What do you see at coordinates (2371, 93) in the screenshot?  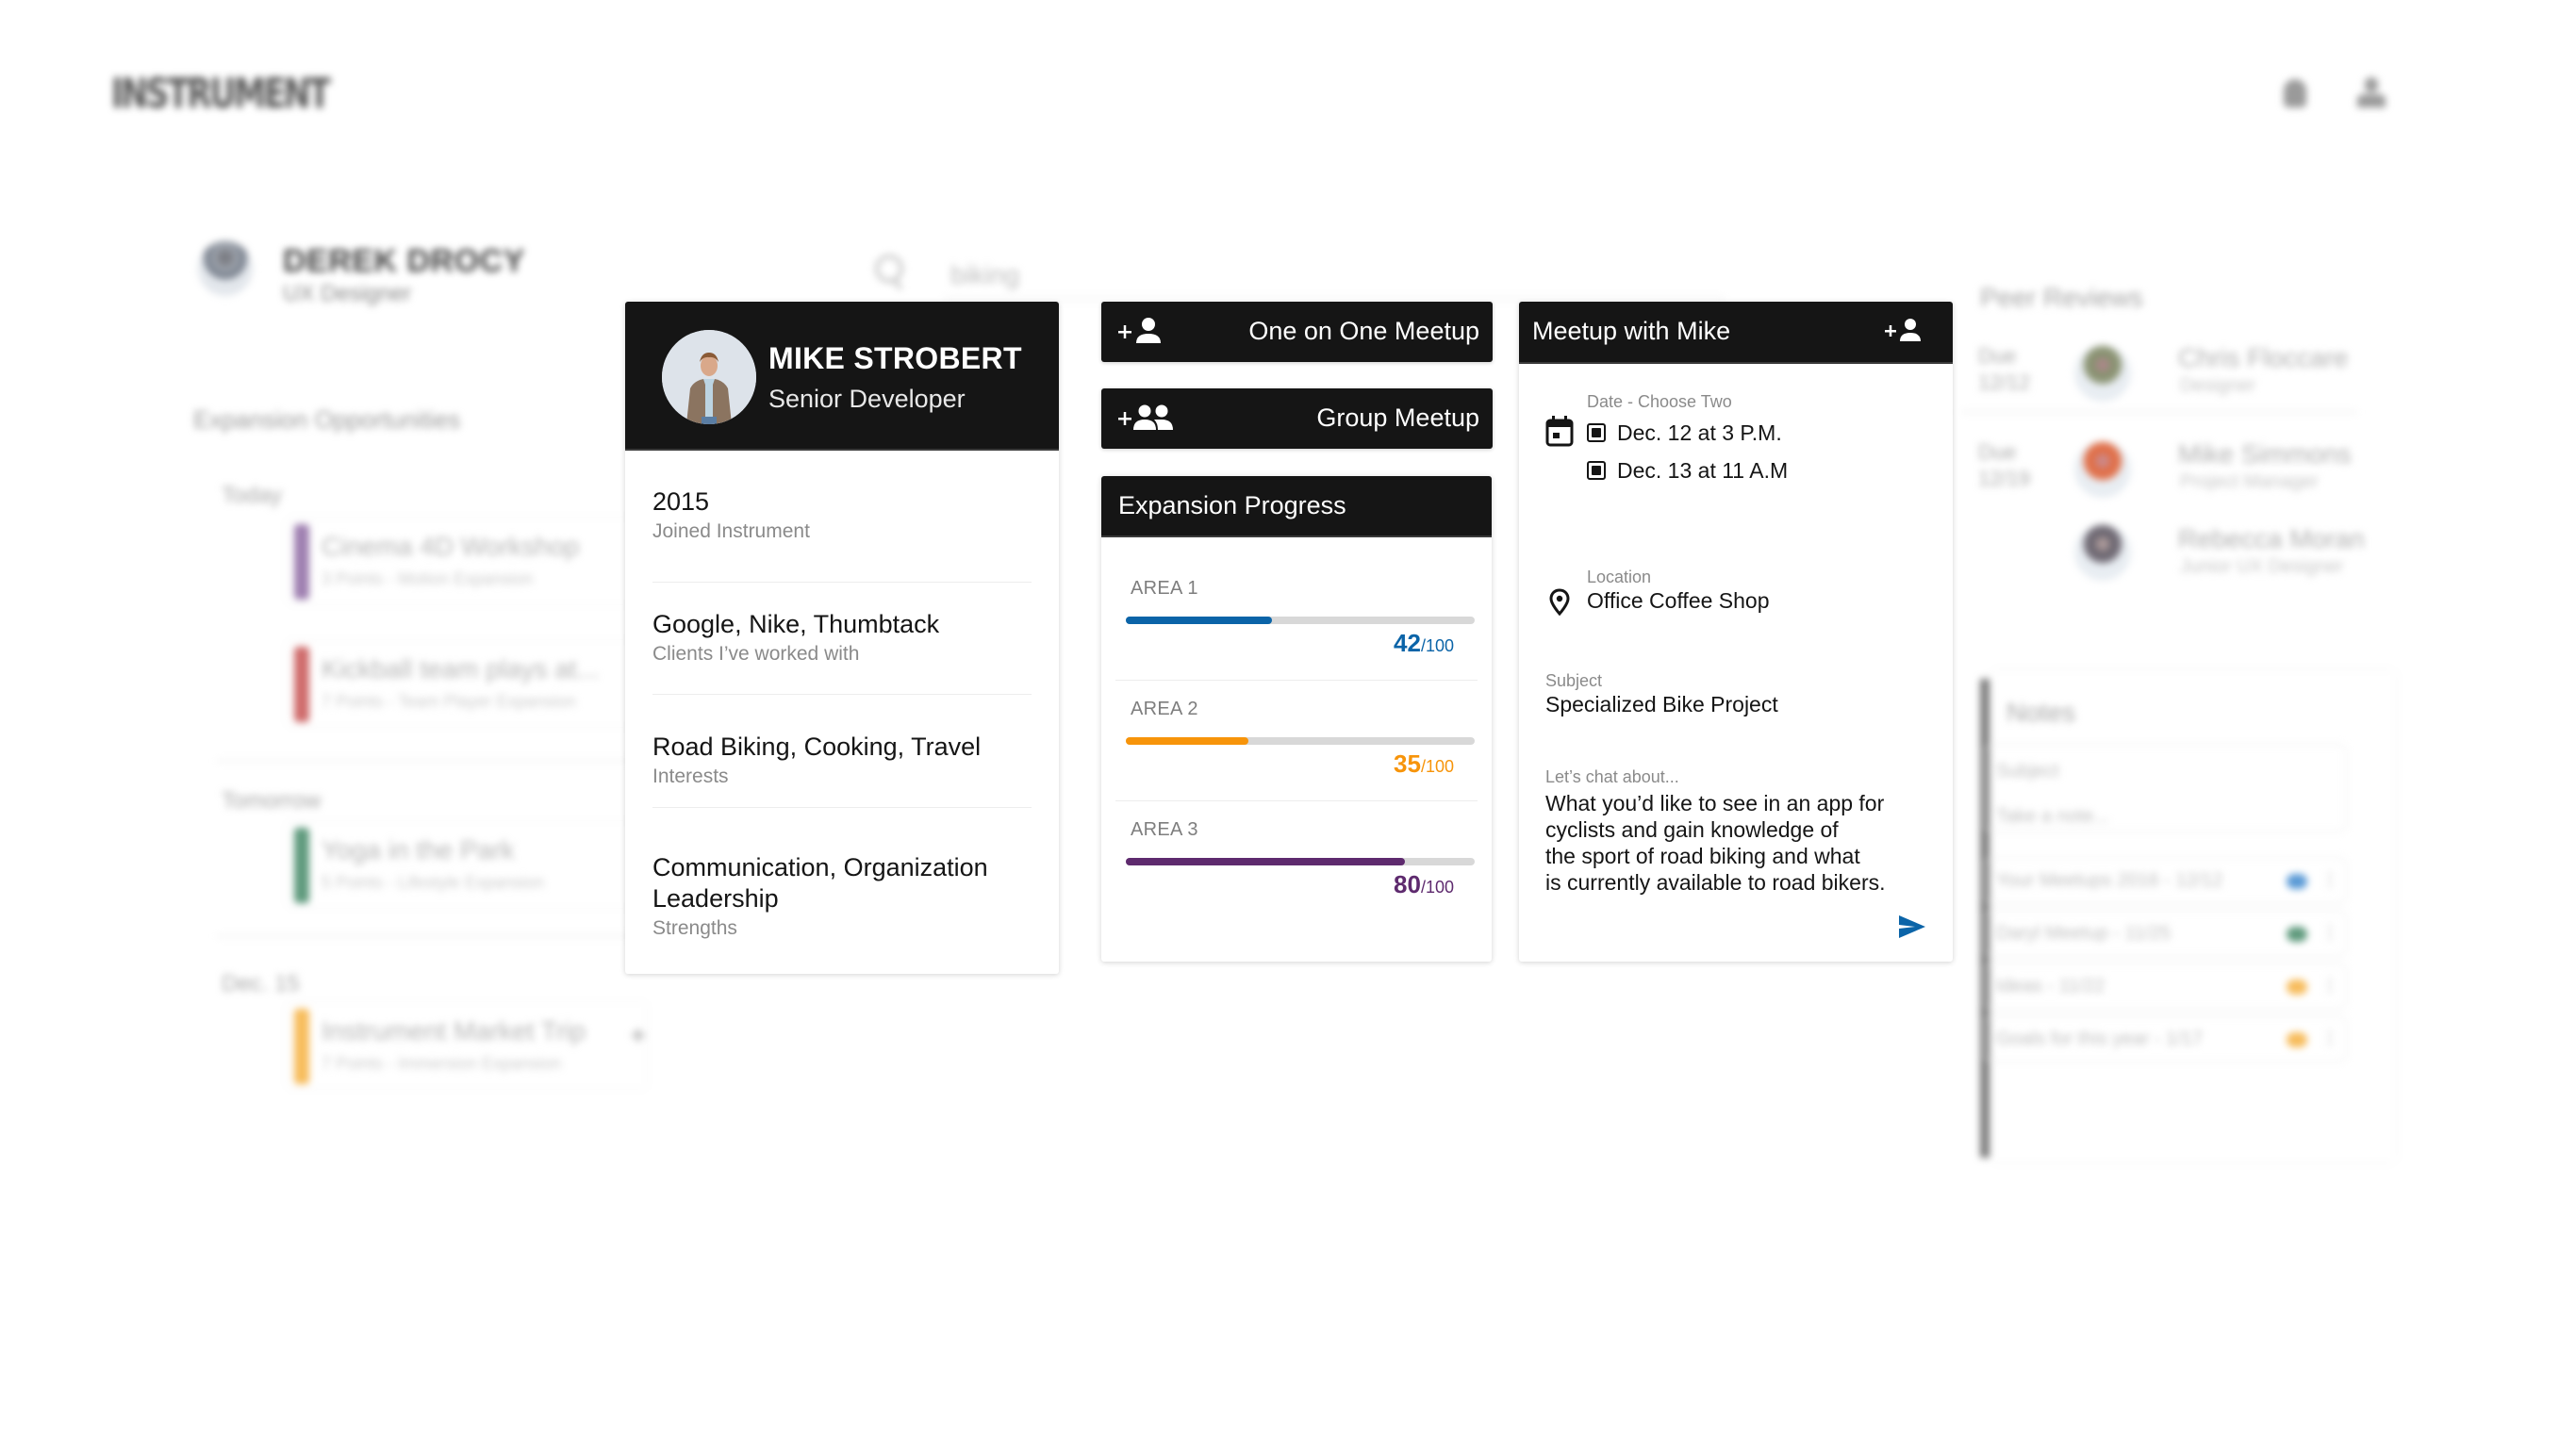 I see `user-icon` at bounding box center [2371, 93].